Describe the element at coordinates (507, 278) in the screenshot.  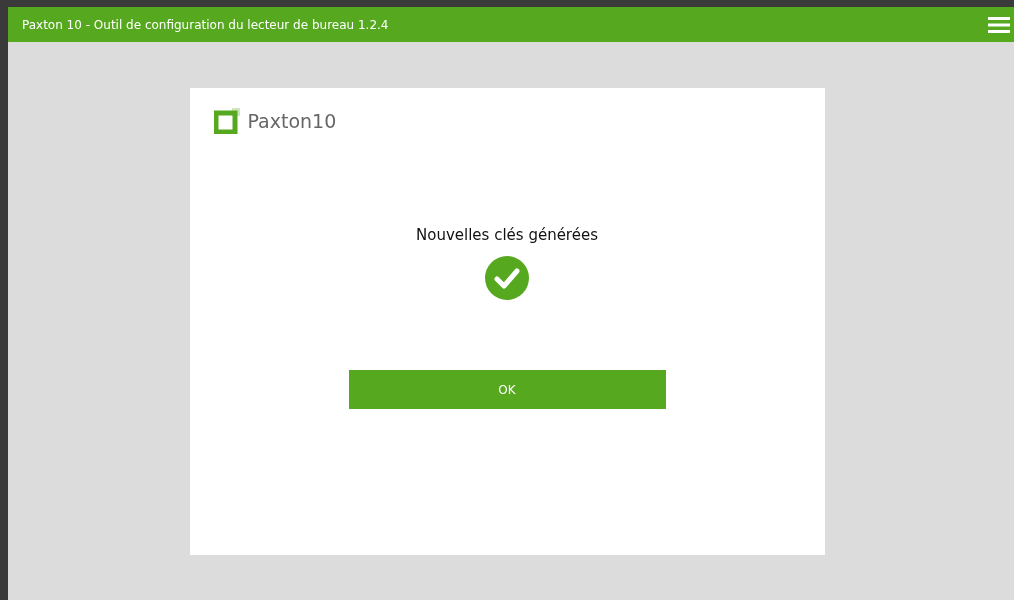
I see `check-icon` at that location.